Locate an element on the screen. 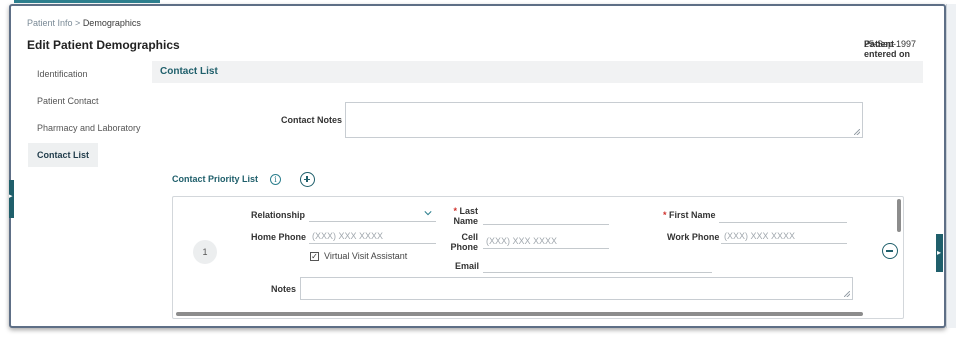 The height and width of the screenshot is (344, 956). sidebar-item-pharmacy-laboratory: Pharmacy and Laboratory is located at coordinates (88, 128).